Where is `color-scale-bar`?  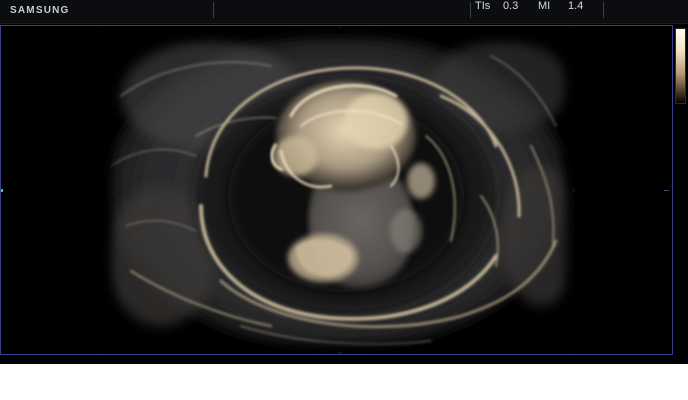 color-scale-bar is located at coordinates (680, 66).